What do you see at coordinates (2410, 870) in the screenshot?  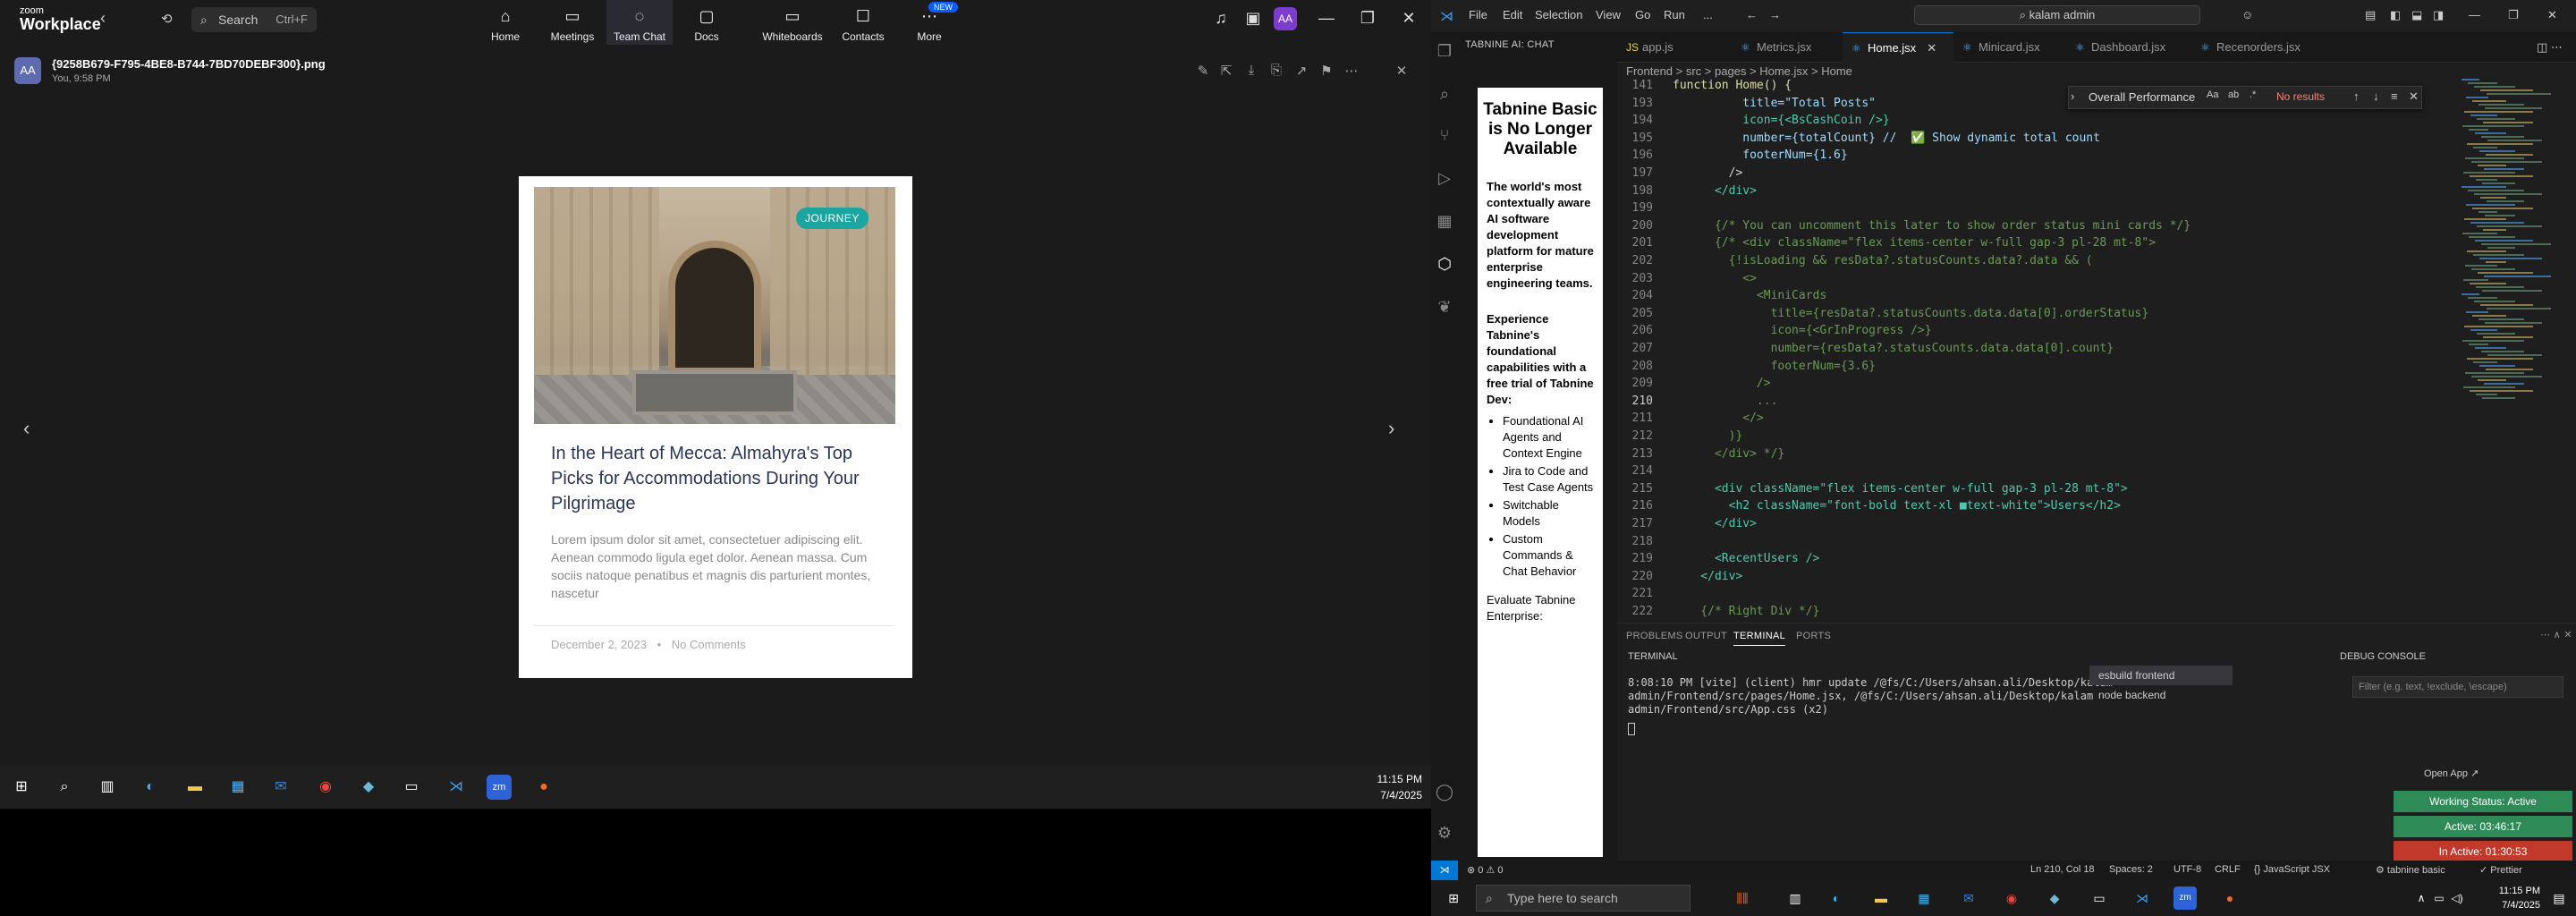 I see `status-tabnine: ⚙ tabnine basic` at bounding box center [2410, 870].